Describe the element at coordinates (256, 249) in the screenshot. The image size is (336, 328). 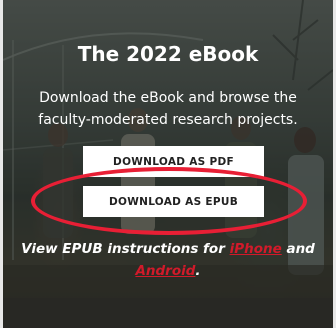
I see `iphone-link: iPhone` at that location.